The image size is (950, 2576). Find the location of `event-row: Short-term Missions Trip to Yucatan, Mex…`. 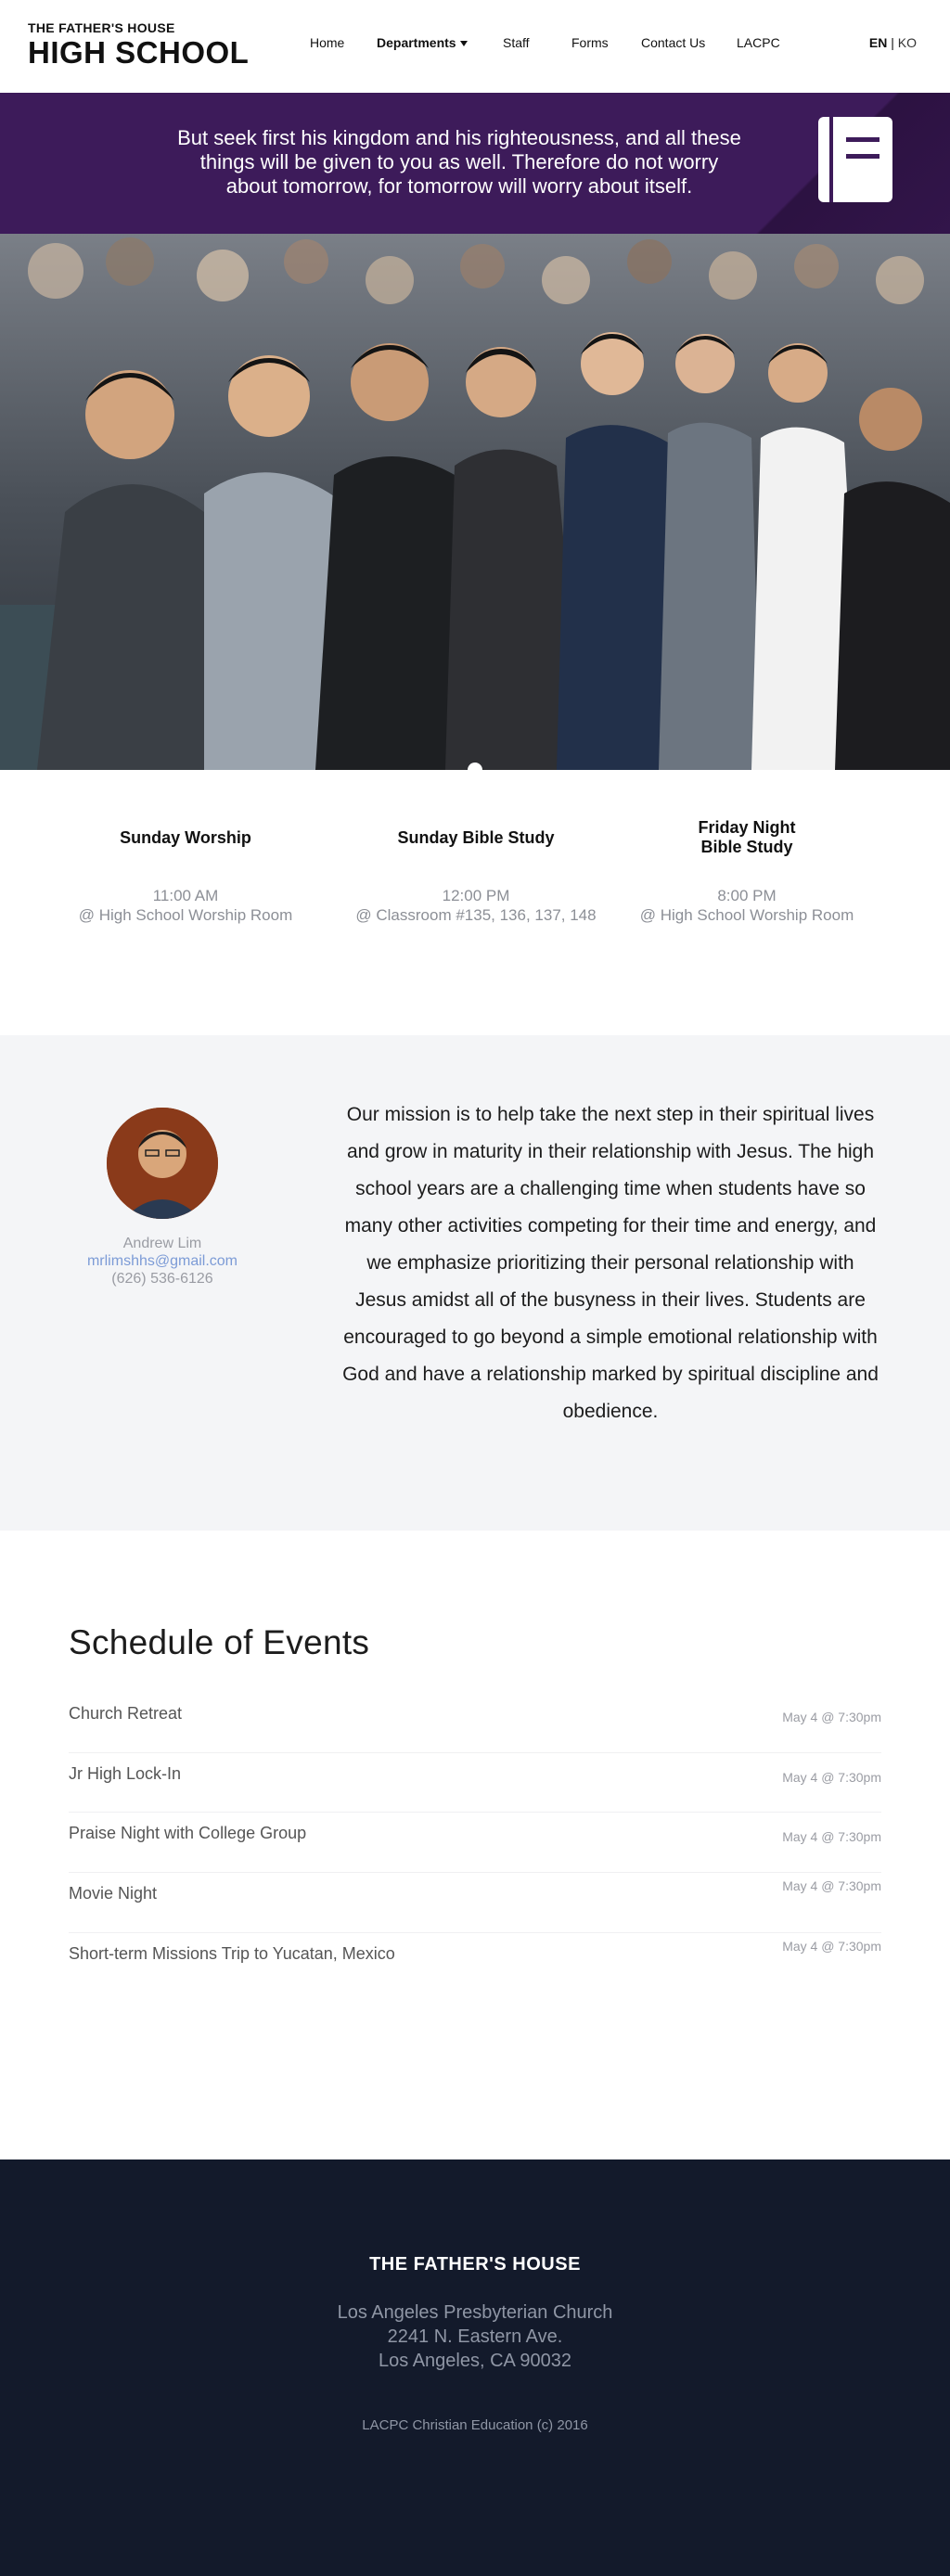

event-row: Short-term Missions Trip to Yucatan, Mex… is located at coordinates (475, 1968).